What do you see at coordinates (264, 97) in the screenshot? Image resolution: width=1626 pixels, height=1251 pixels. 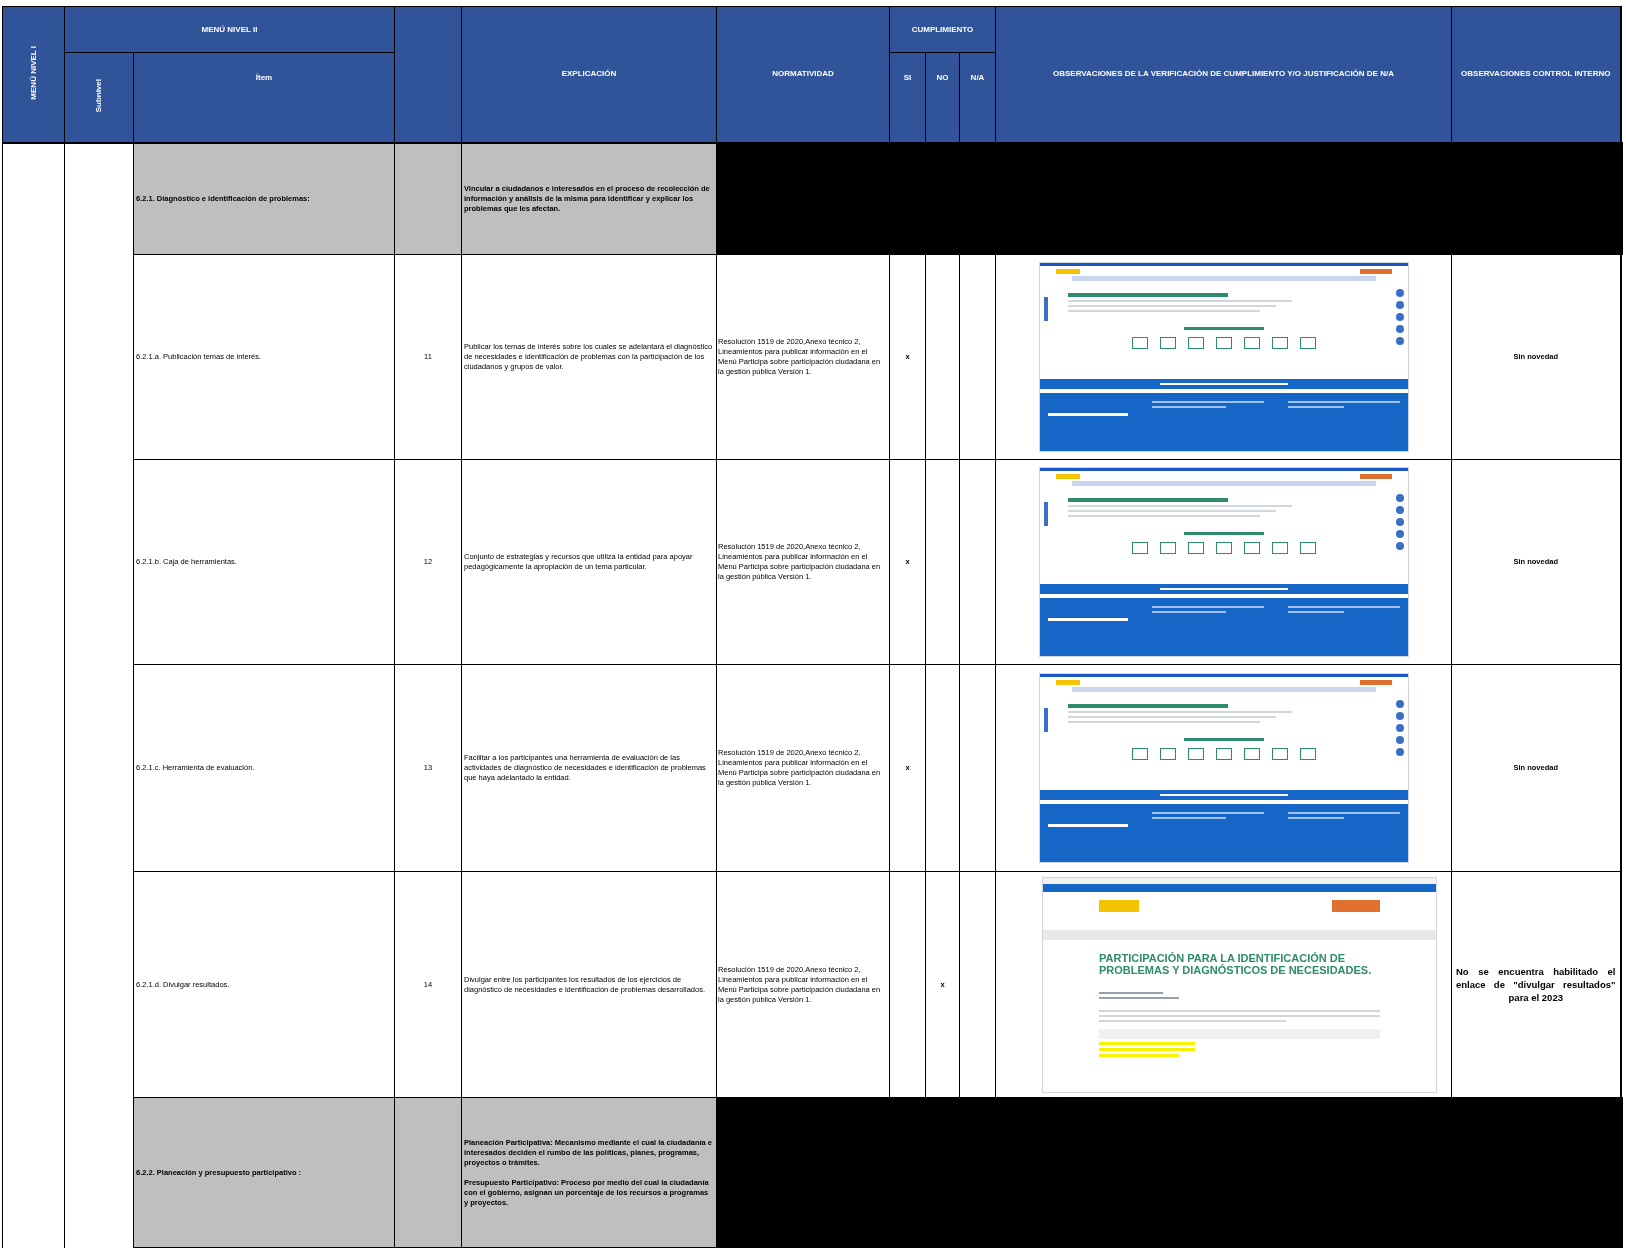 I see `column-header: Ítem` at bounding box center [264, 97].